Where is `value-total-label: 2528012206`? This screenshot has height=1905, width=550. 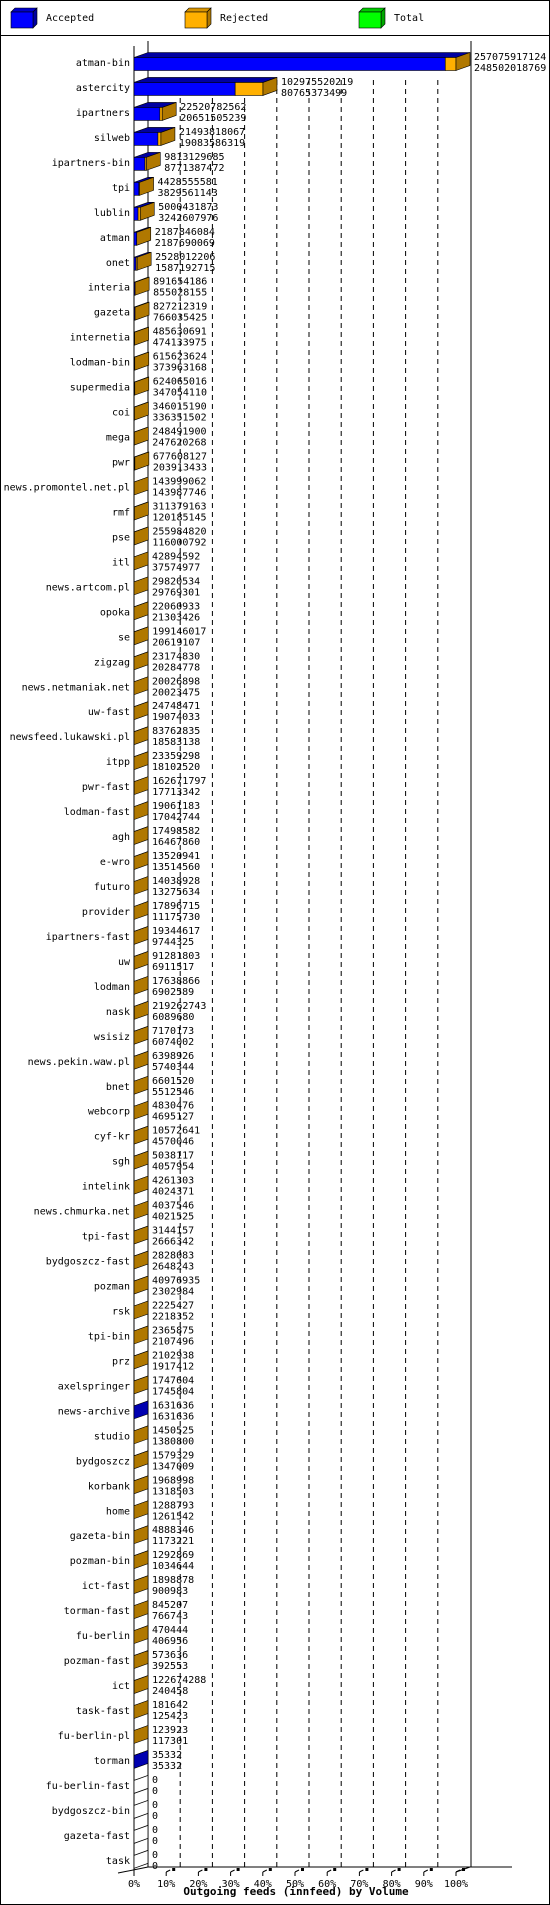 value-total-label: 2528012206 is located at coordinates (185, 257).